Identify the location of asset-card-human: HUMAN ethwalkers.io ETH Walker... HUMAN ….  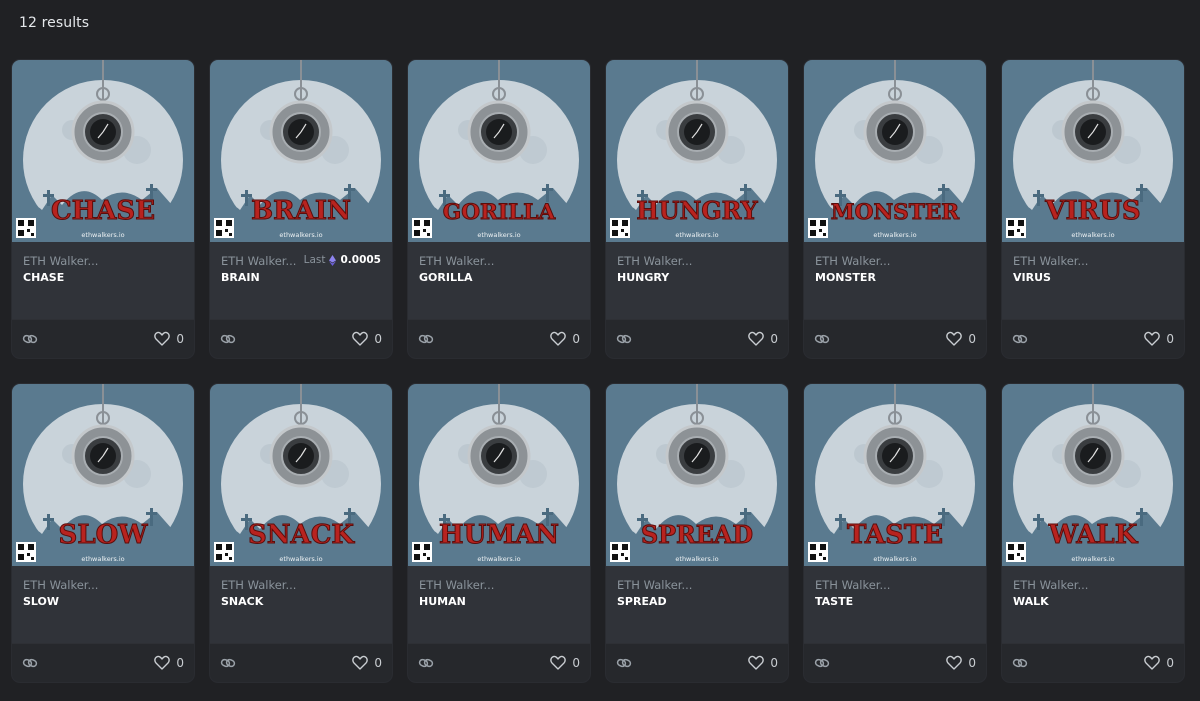
(499, 533).